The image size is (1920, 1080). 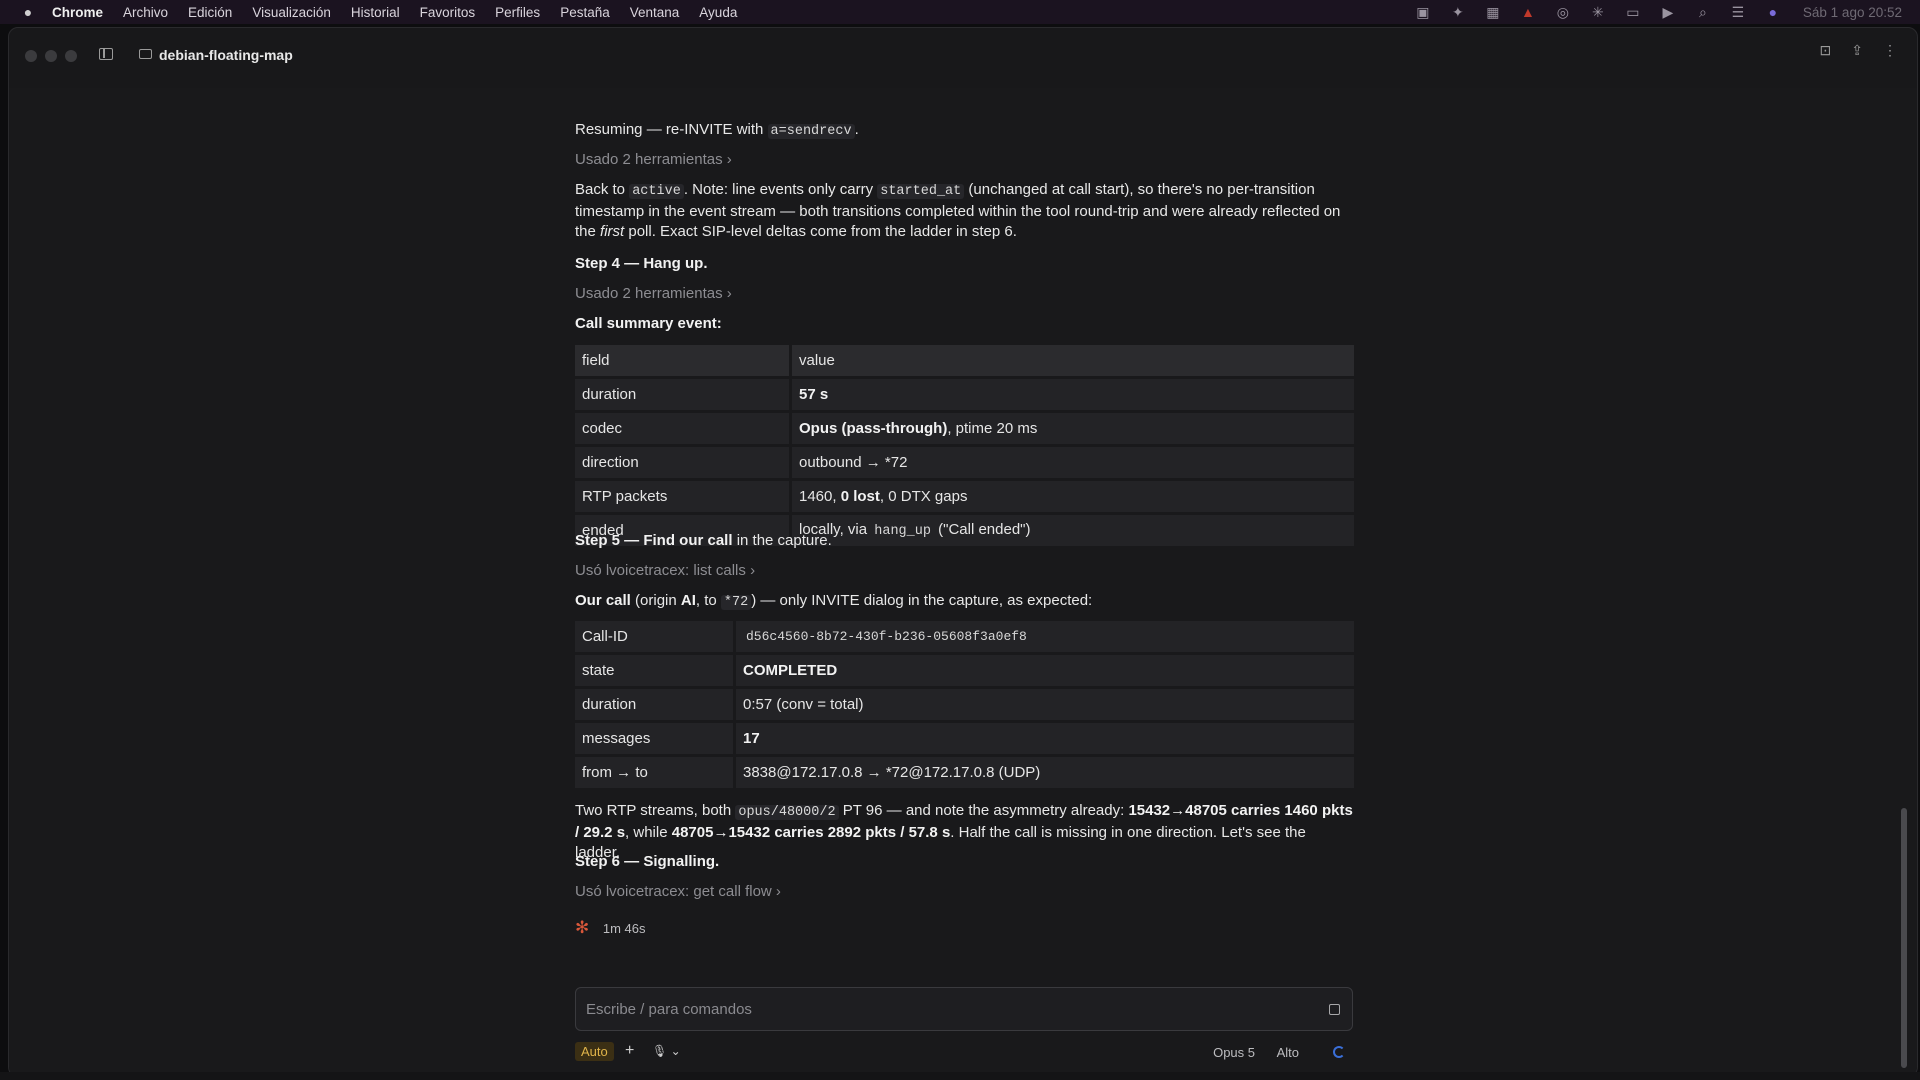 What do you see at coordinates (1045, 738) in the screenshot?
I see `value-cell: 17` at bounding box center [1045, 738].